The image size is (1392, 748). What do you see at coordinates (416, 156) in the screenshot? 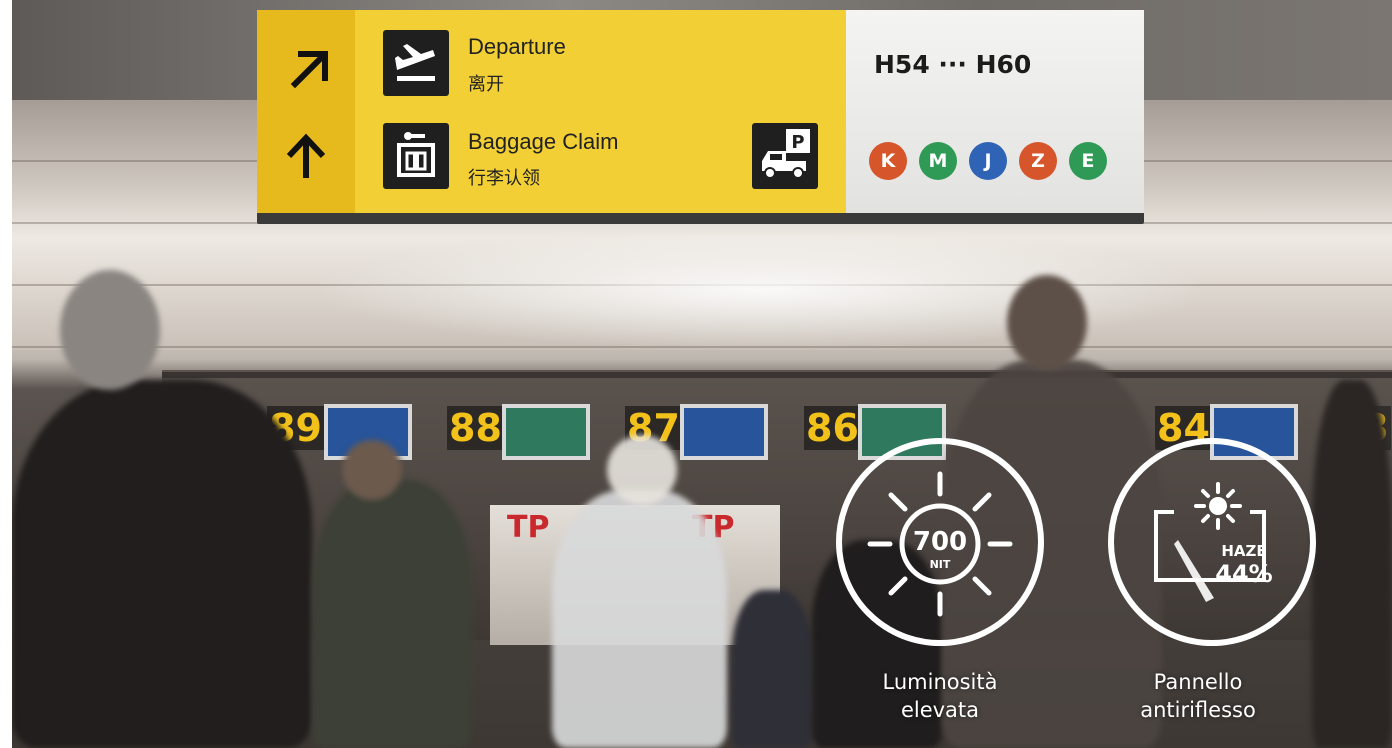
I see `baggage-claim-icon` at bounding box center [416, 156].